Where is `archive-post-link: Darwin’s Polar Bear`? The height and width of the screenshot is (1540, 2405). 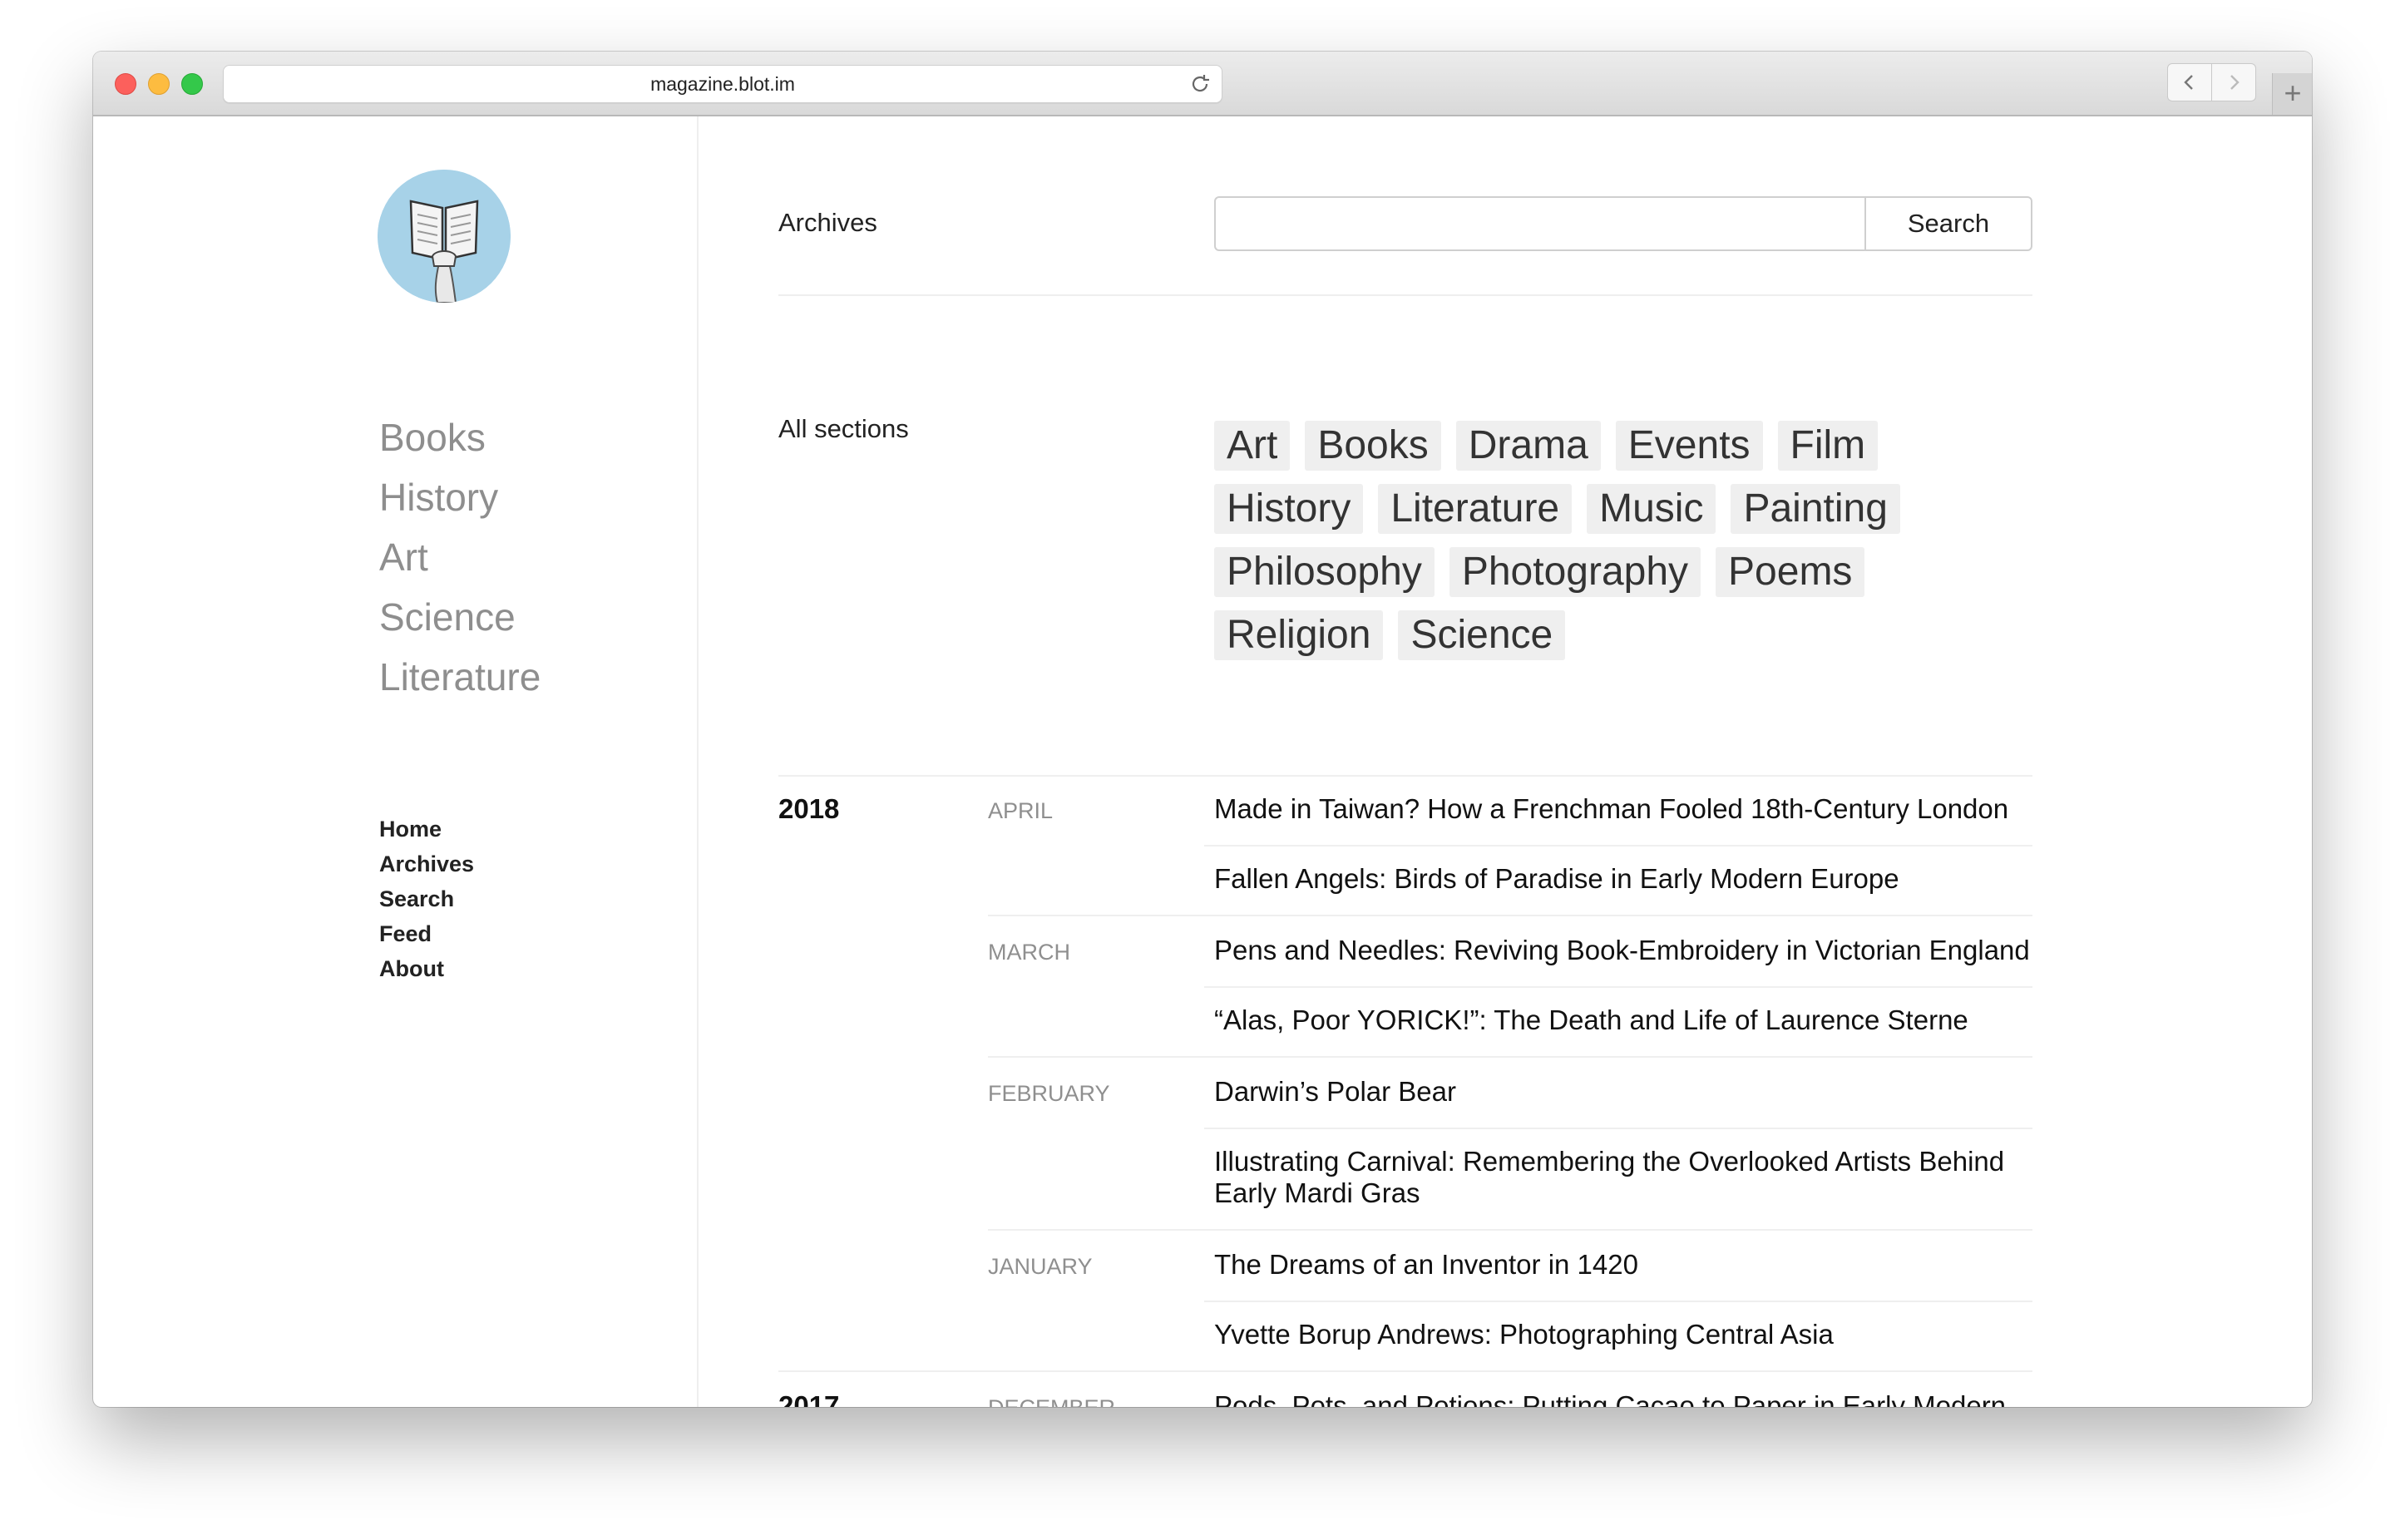
archive-post-link: Darwin’s Polar Bear is located at coordinates (1623, 1092).